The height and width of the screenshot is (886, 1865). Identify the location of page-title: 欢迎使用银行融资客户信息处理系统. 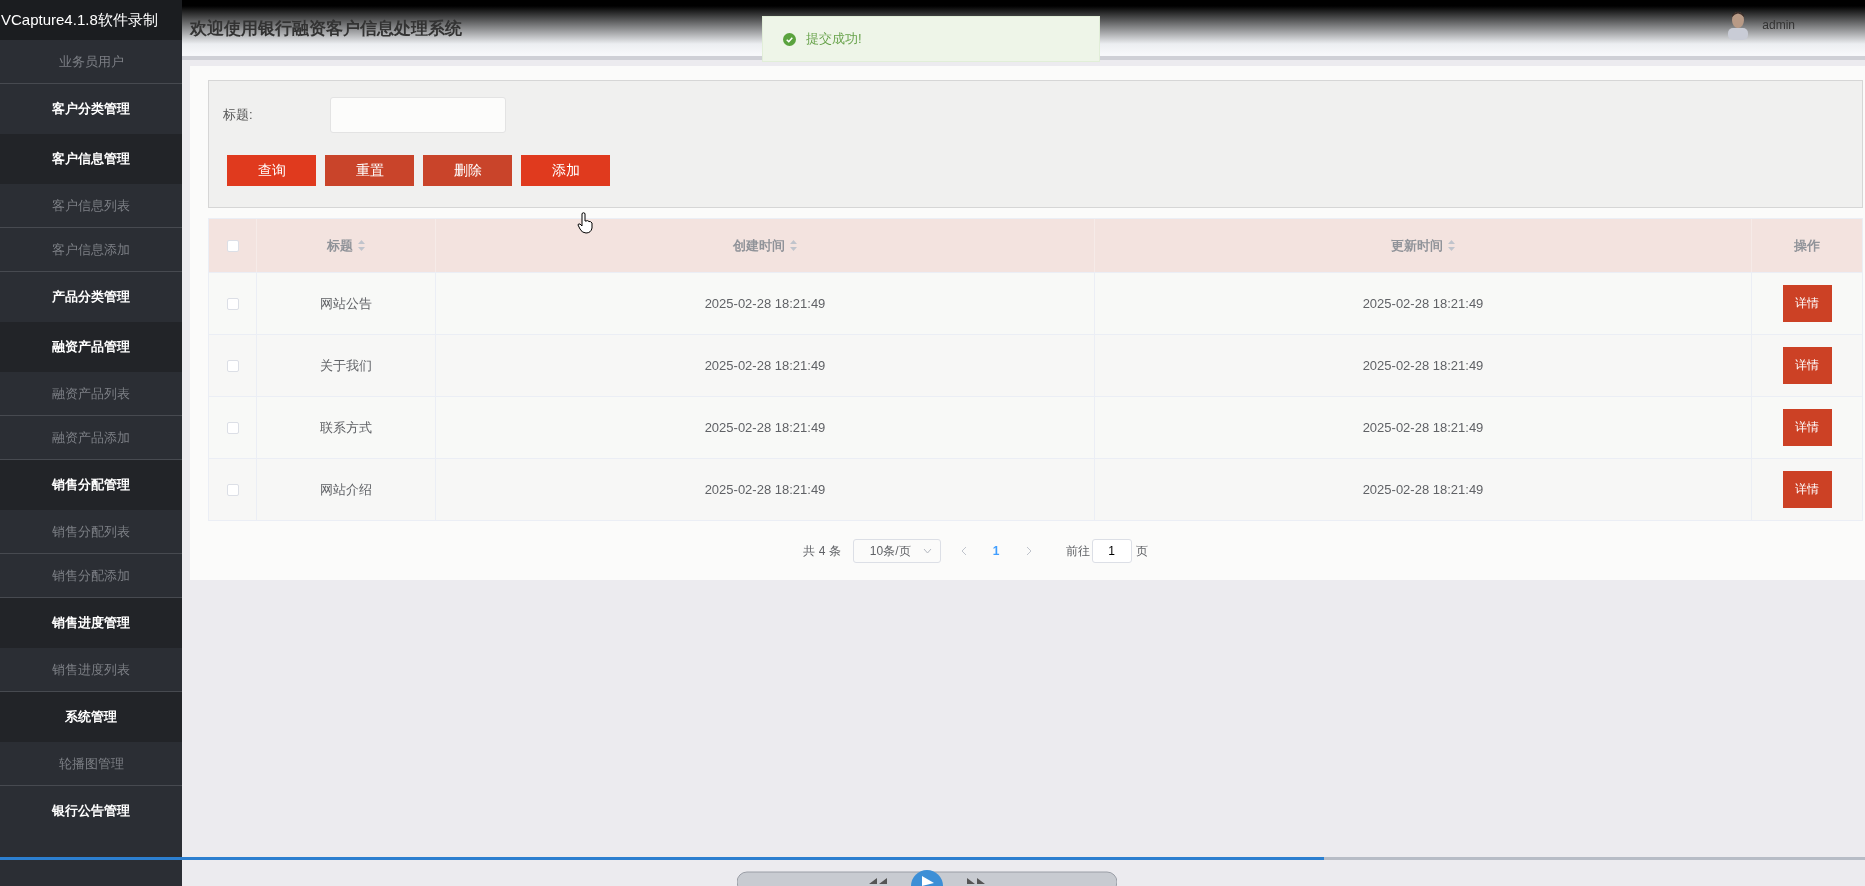
(326, 28).